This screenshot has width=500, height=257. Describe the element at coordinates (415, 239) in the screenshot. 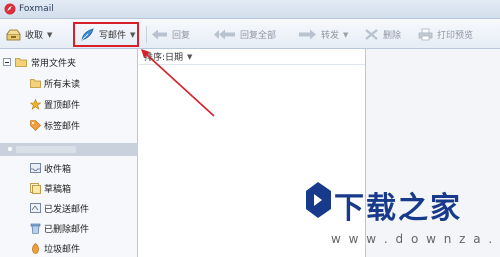

I see `watermark-url: w w w . d o w n z a . c n` at that location.